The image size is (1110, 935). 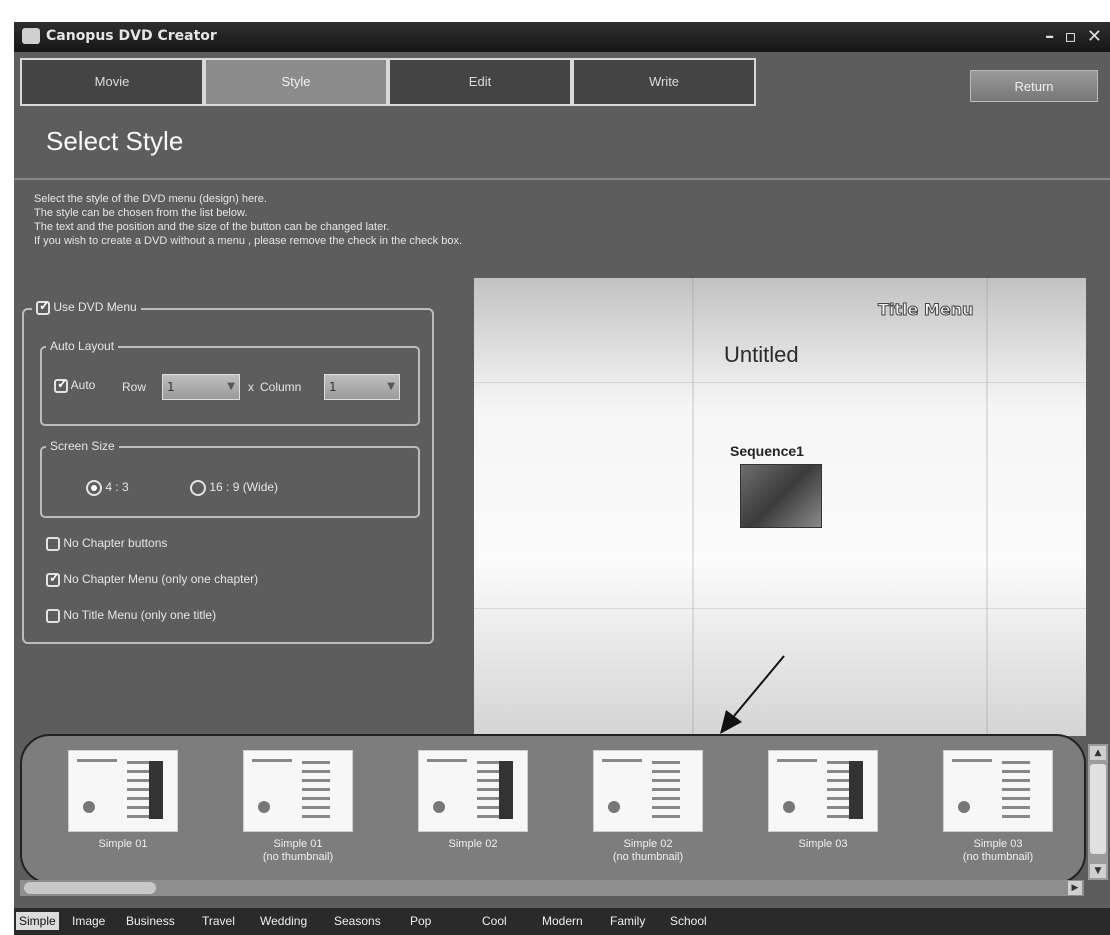 I want to click on style-list-horizontal-scrollbar: ▶, so click(x=552, y=888).